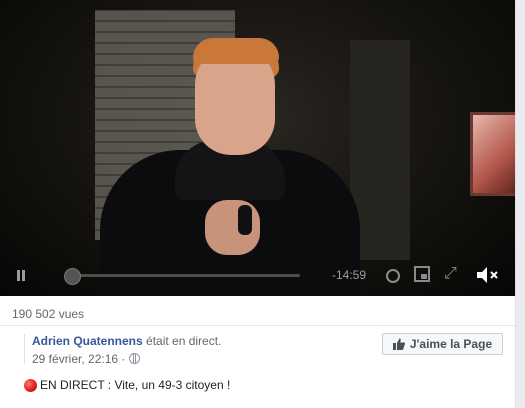  I want to click on divider, so click(257, 325).